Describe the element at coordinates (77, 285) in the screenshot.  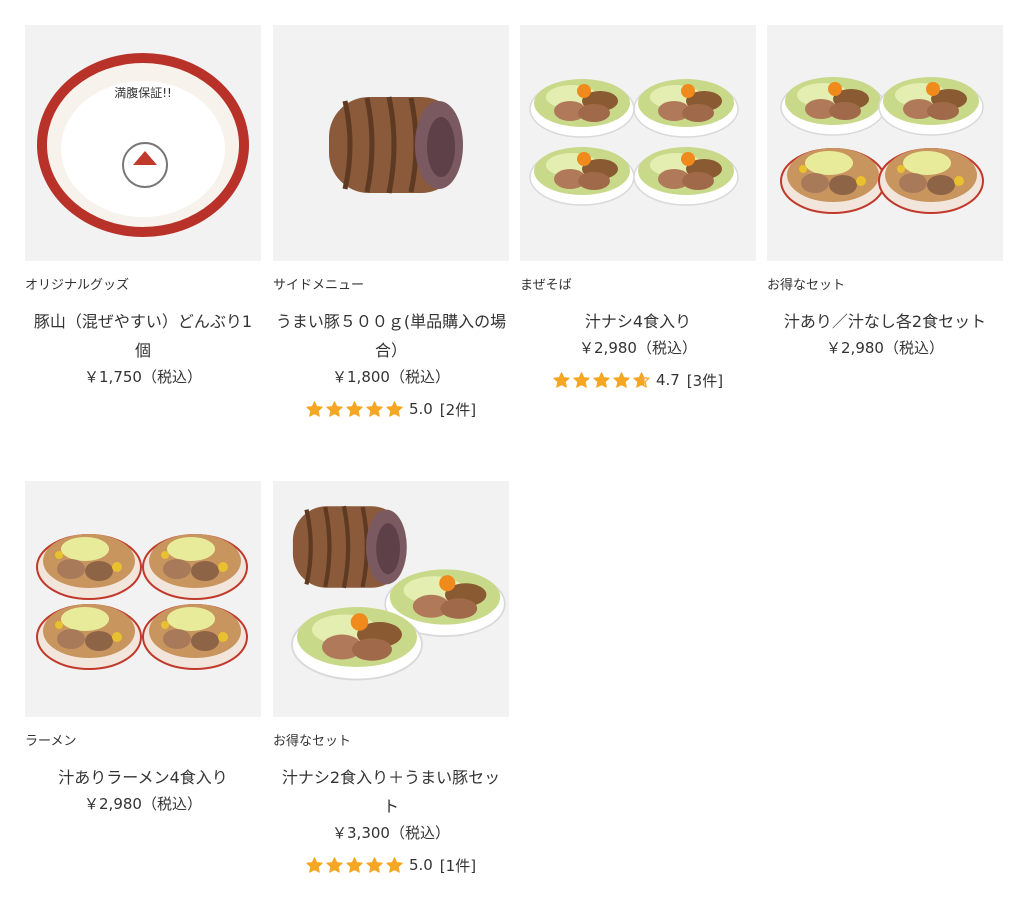
I see `product-category: オリジナルグッズ` at that location.